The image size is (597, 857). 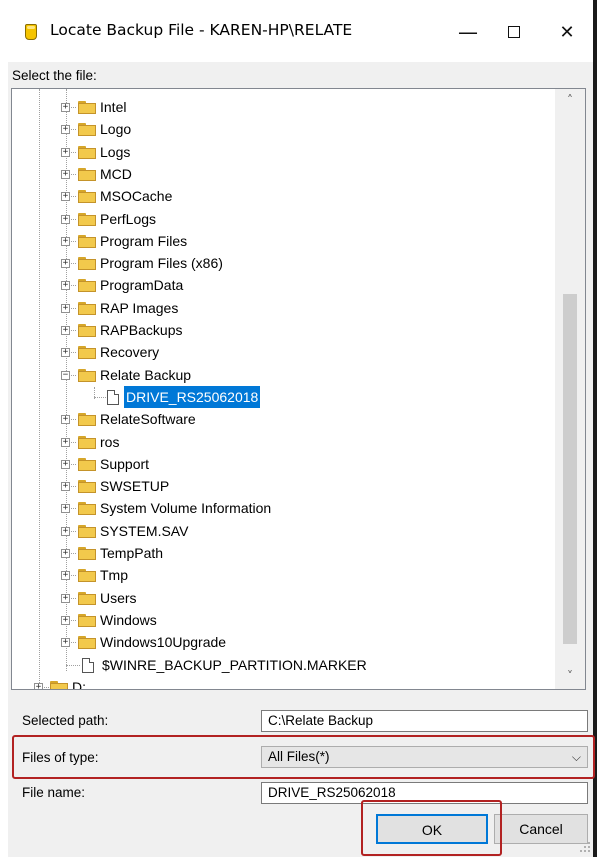 I want to click on tree-item: + Logo, so click(x=282, y=129).